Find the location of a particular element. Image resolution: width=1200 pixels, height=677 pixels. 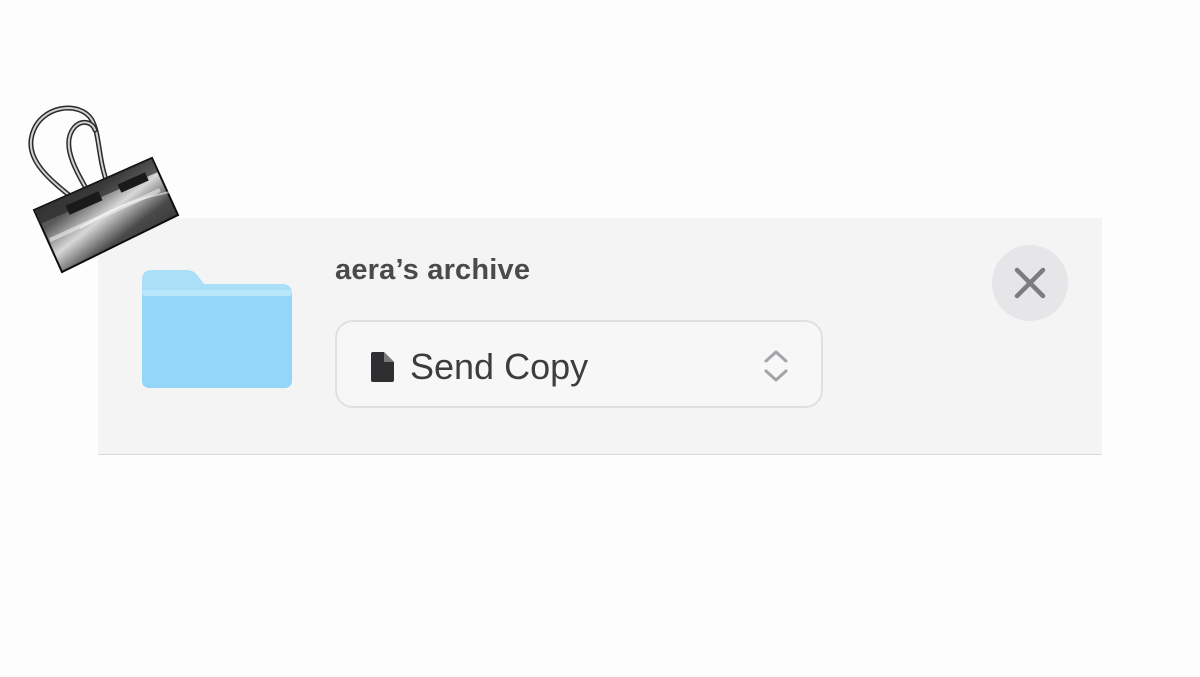

action-picker-label: Send Copy is located at coordinates (499, 366).